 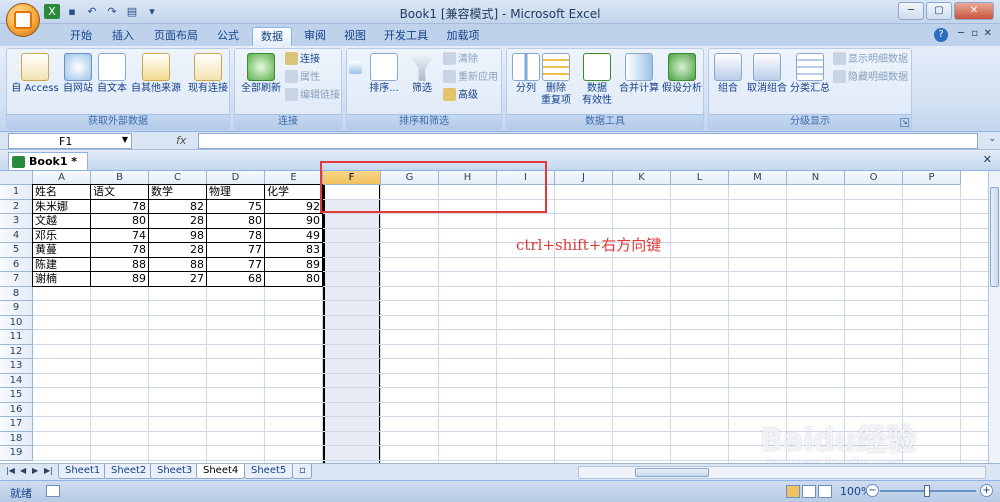 What do you see at coordinates (123, 36) in the screenshot?
I see `tab-insert: 插入` at bounding box center [123, 36].